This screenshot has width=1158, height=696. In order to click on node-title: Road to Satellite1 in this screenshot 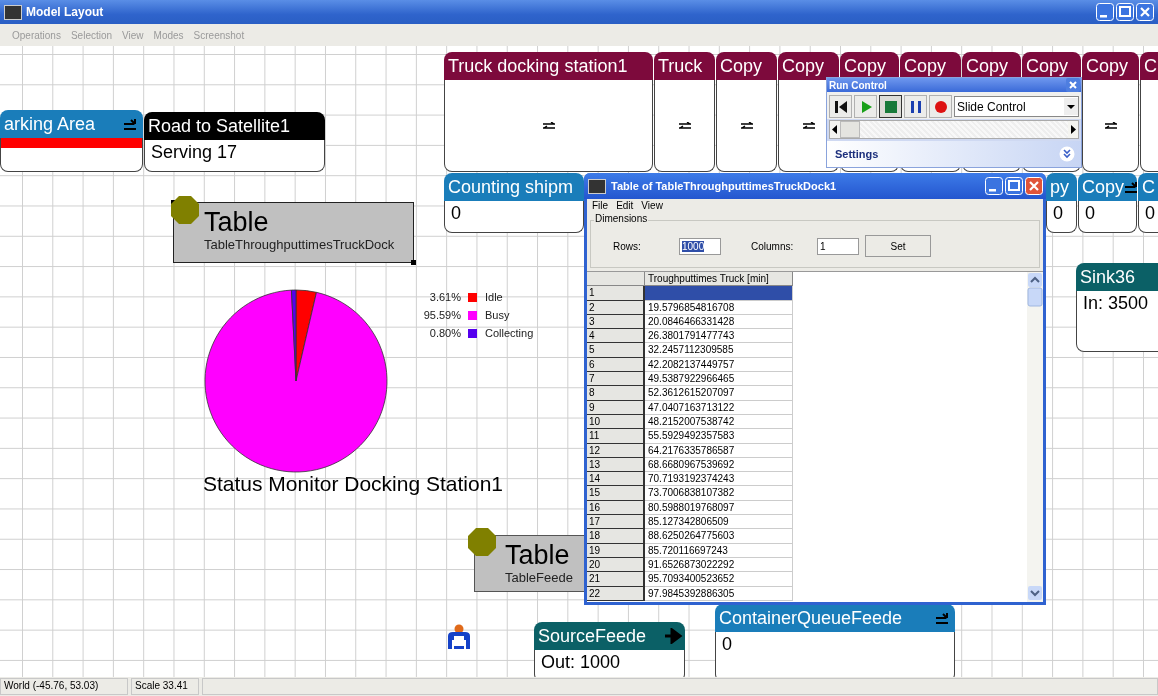, I will do `click(219, 126)`.